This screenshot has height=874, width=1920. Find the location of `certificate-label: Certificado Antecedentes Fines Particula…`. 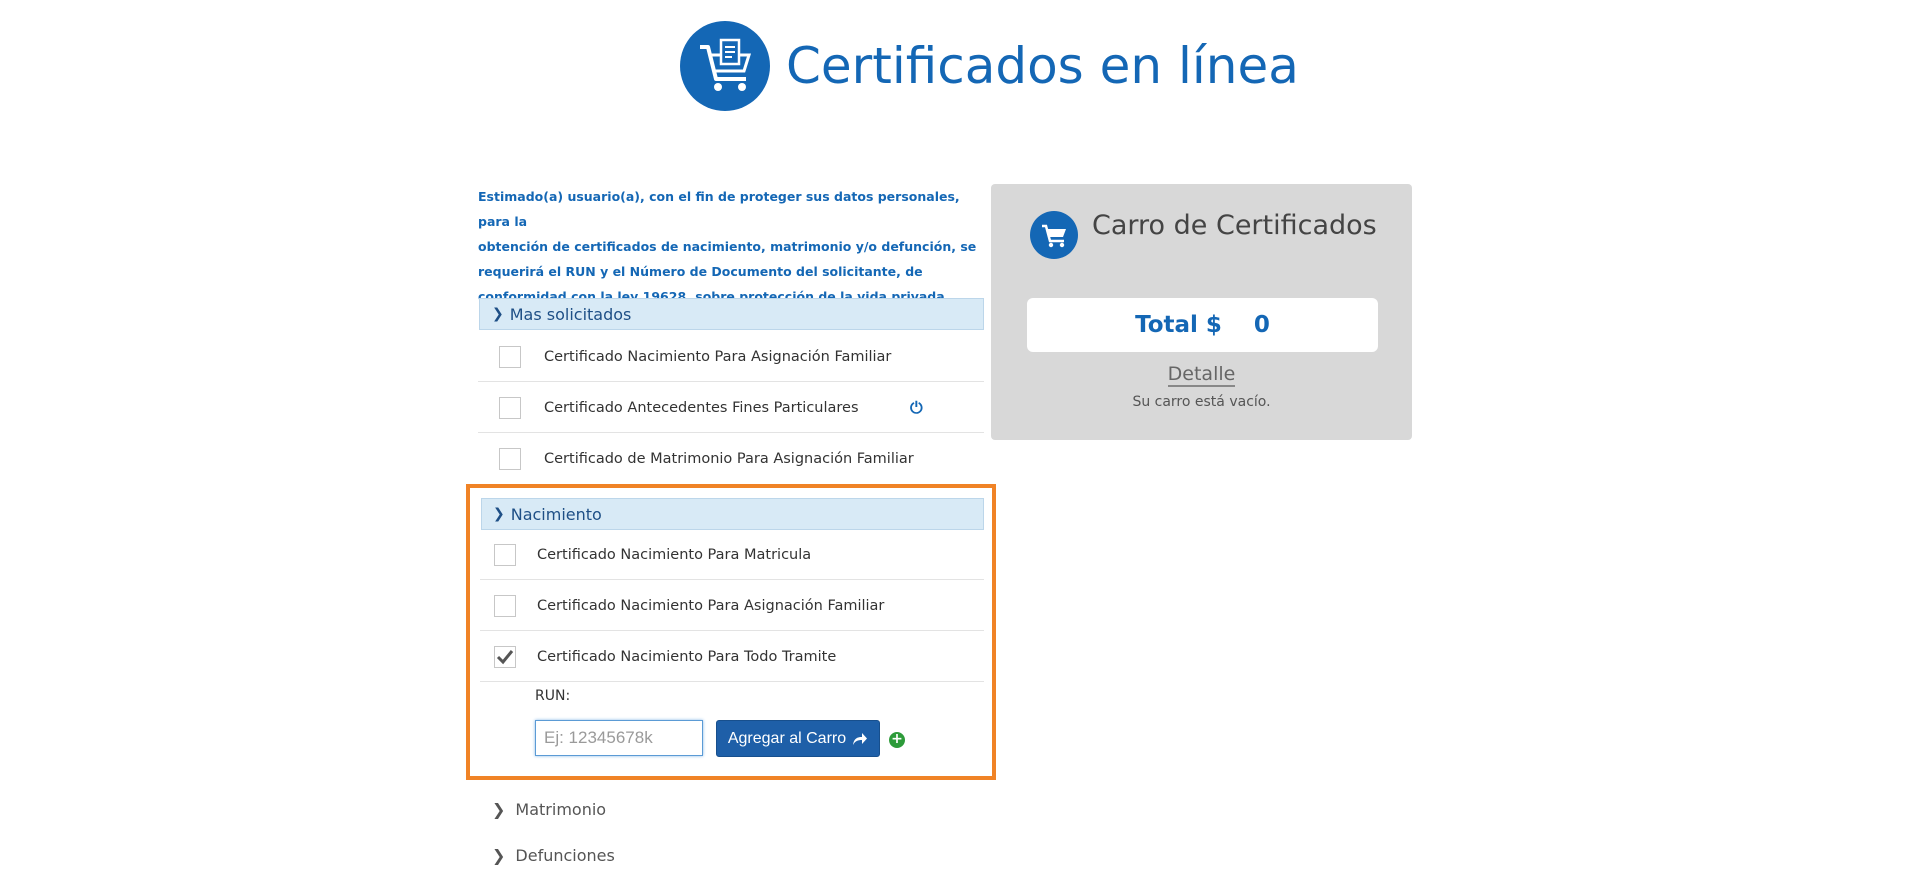

certificate-label: Certificado Antecedentes Fines Particula… is located at coordinates (701, 407).